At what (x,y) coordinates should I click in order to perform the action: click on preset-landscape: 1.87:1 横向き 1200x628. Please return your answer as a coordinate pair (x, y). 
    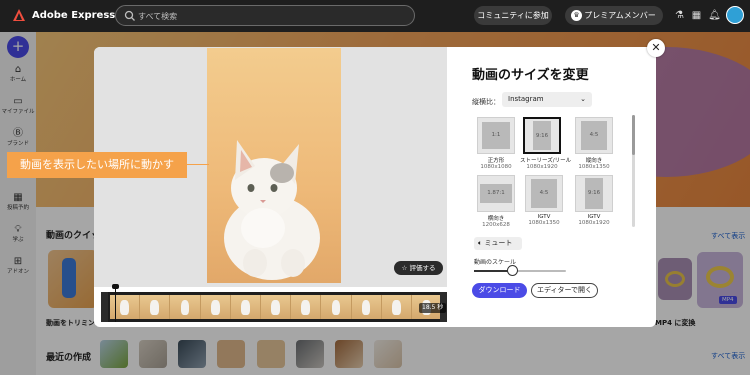
    Looking at the image, I should click on (496, 201).